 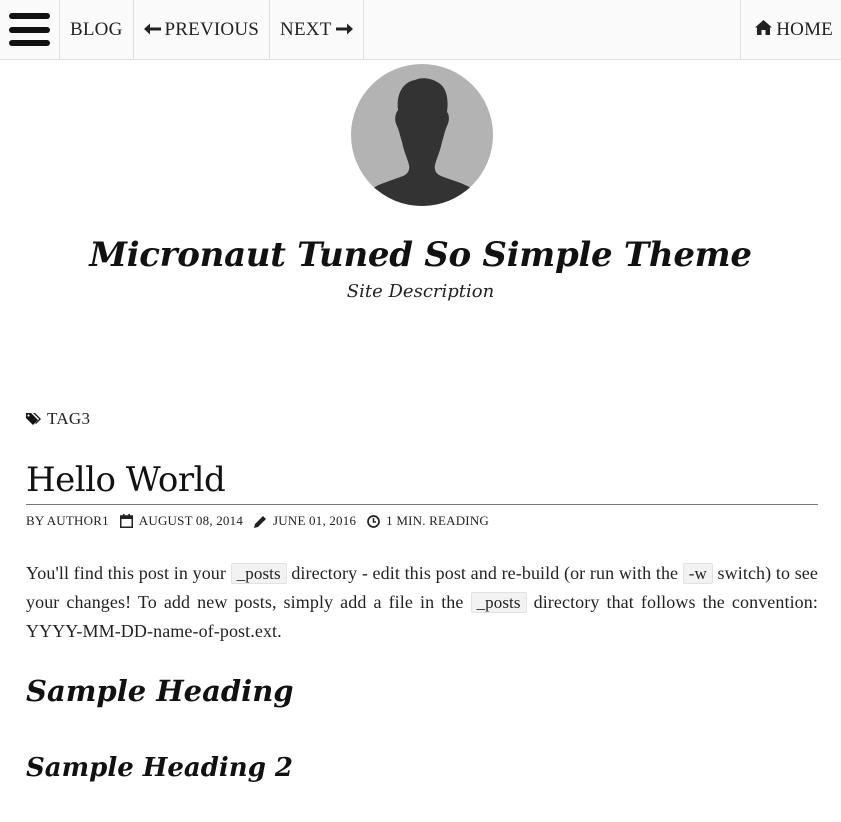 What do you see at coordinates (212, 29) in the screenshot?
I see `nav-previous-label: PREVIOUS` at bounding box center [212, 29].